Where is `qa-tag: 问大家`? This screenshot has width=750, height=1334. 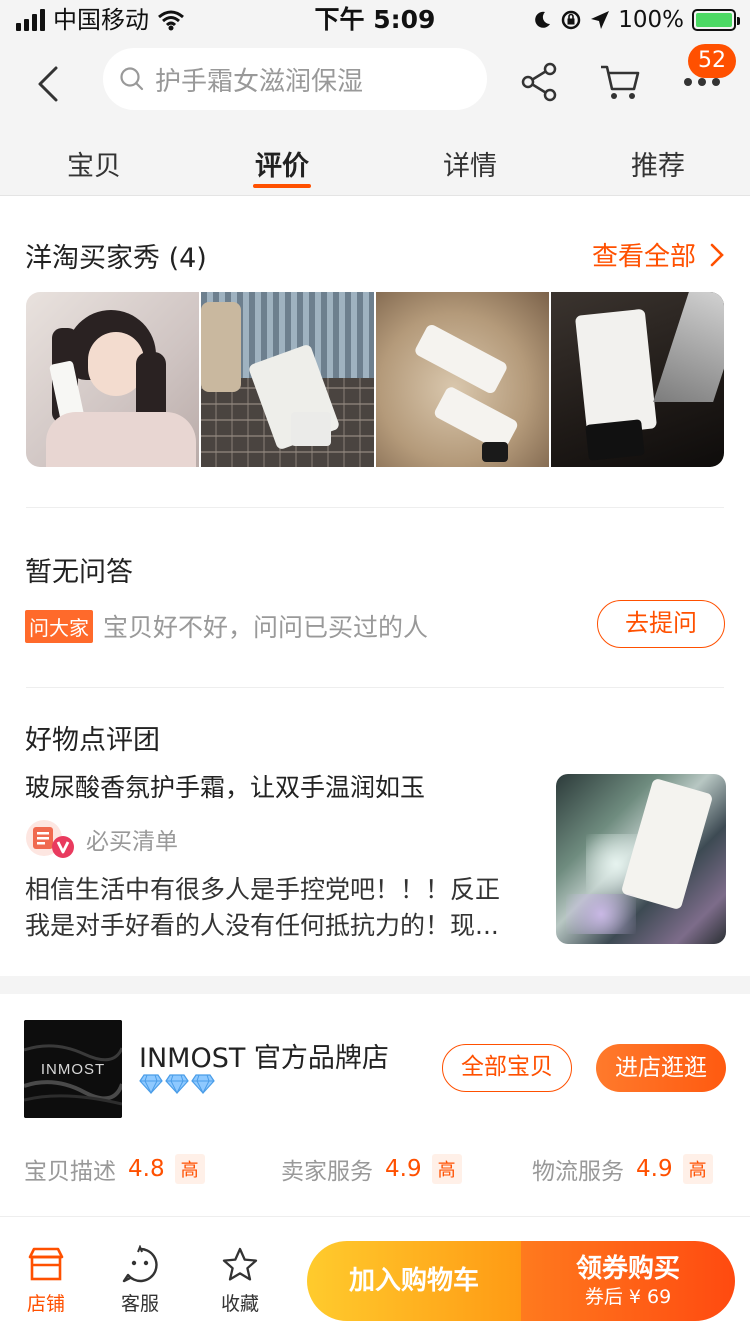
qa-tag: 问大家 is located at coordinates (59, 626).